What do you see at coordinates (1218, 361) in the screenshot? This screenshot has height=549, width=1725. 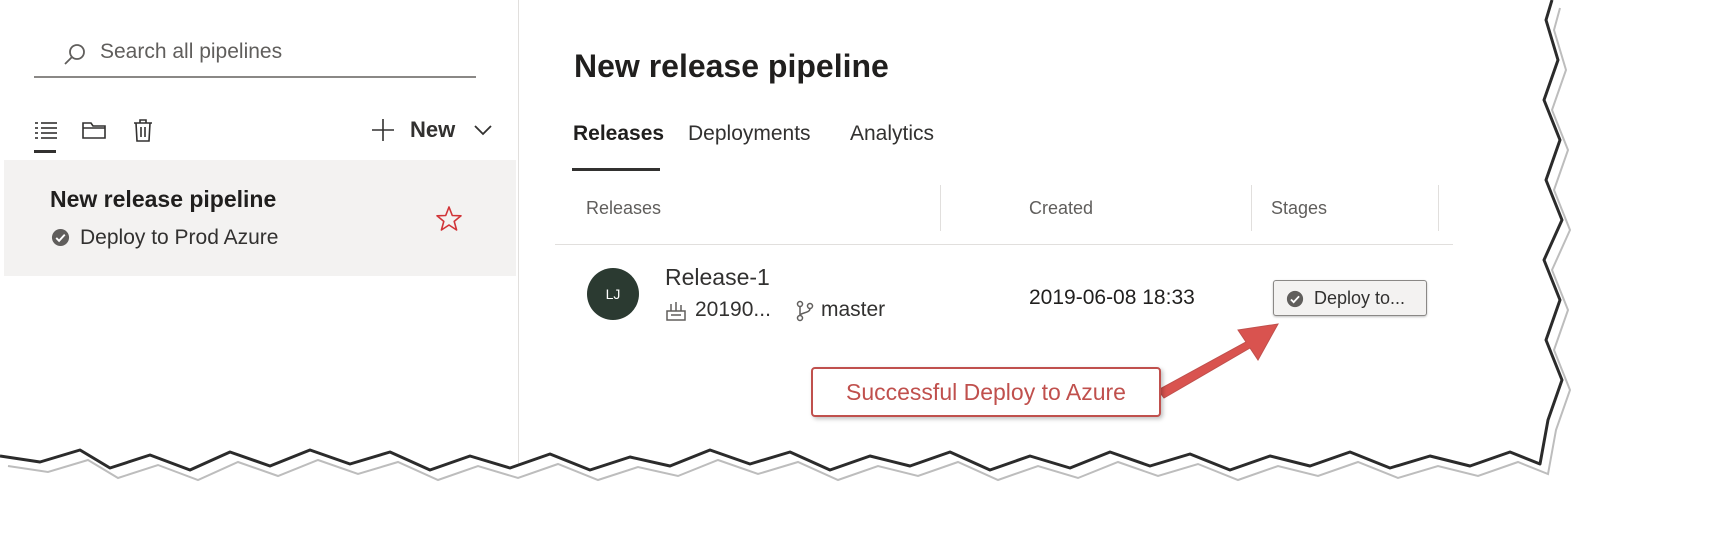 I see `annotation-arrow` at bounding box center [1218, 361].